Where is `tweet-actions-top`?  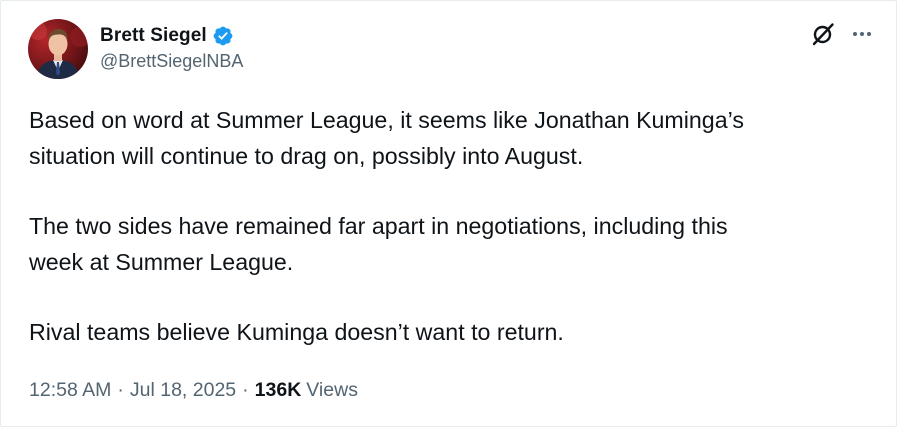
tweet-actions-top is located at coordinates (842, 34).